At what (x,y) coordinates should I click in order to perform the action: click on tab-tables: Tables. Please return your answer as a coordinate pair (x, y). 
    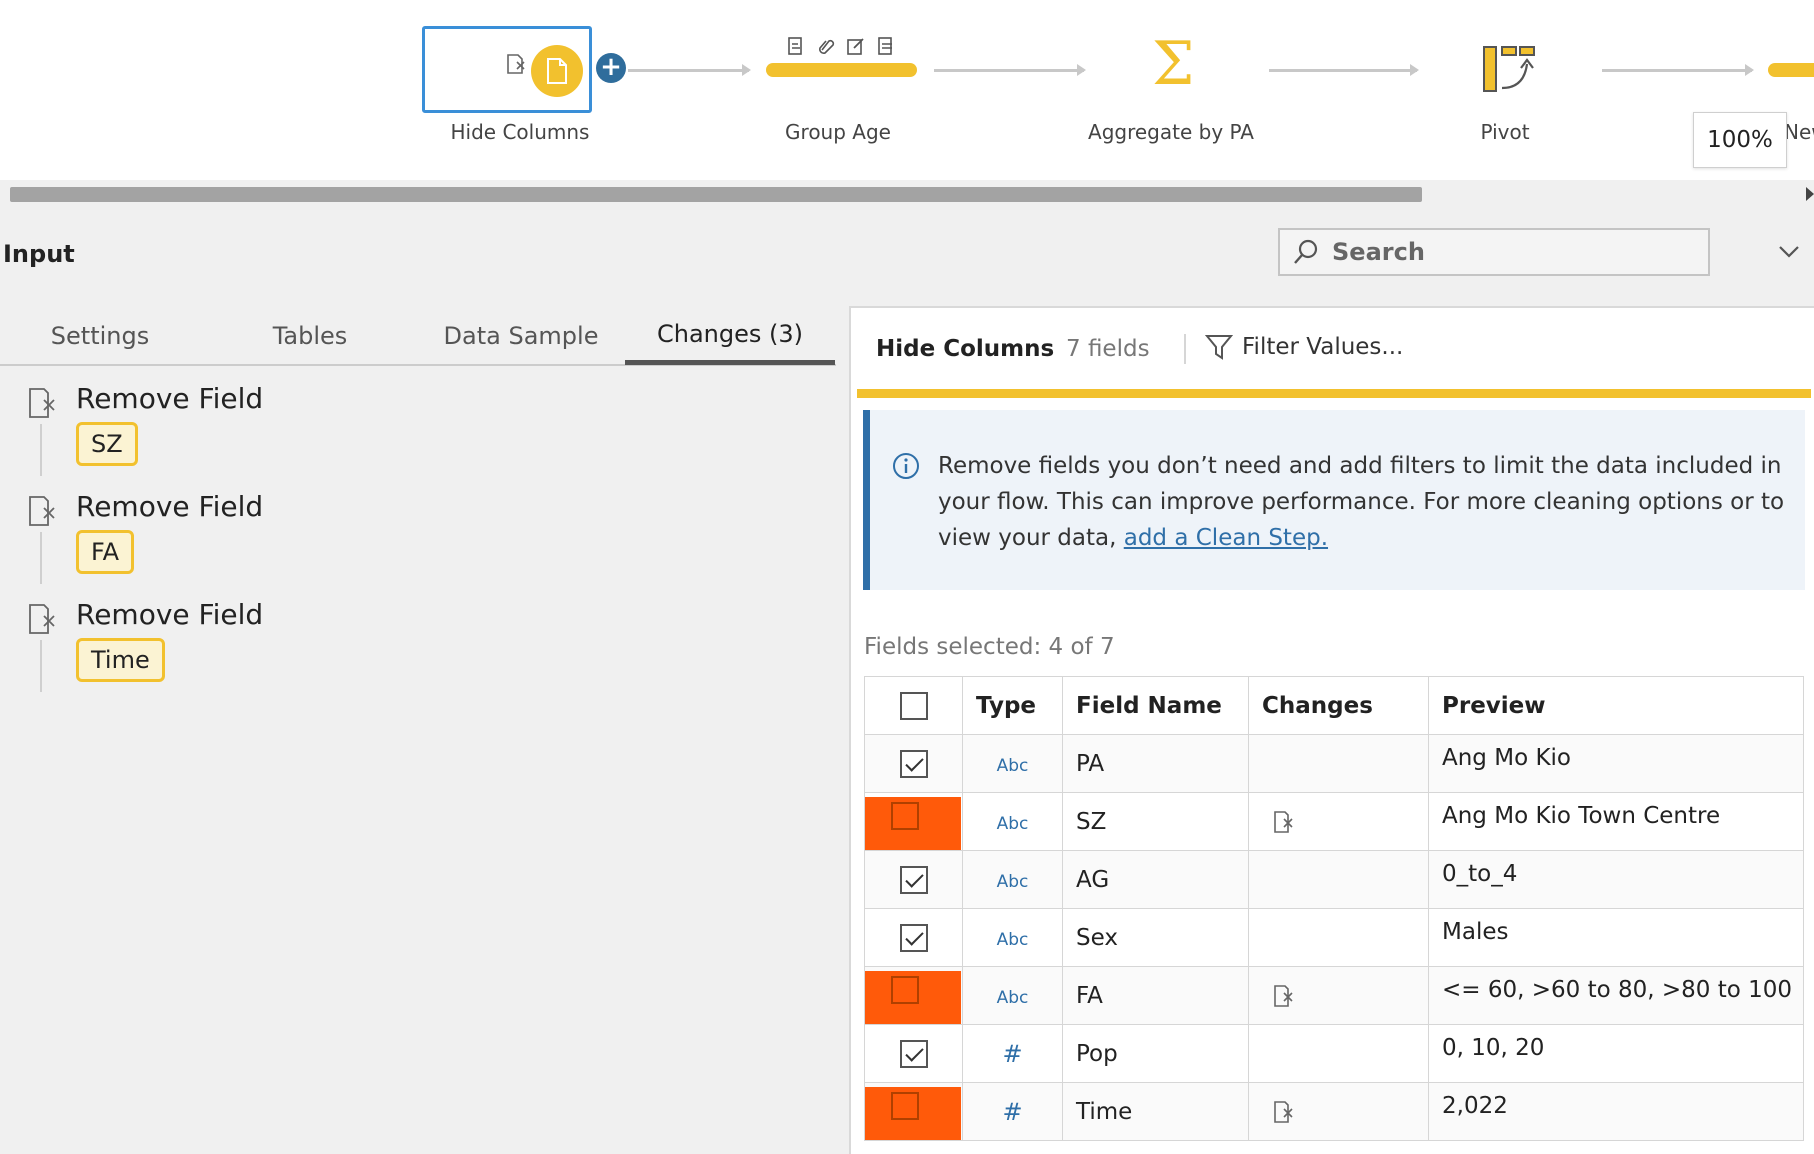
    Looking at the image, I should click on (310, 336).